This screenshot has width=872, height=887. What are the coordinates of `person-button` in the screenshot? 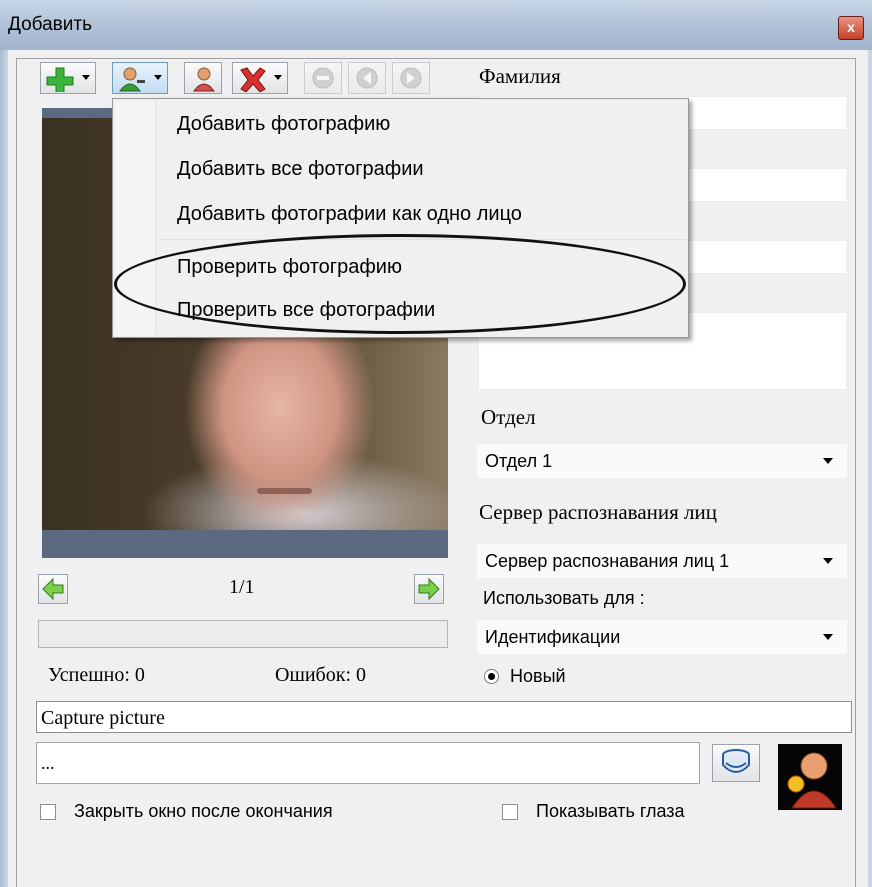 It's located at (203, 78).